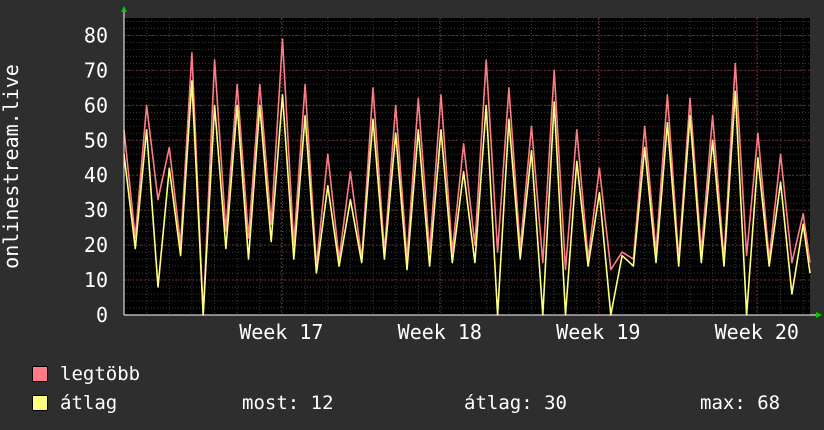  Describe the element at coordinates (819, 315) in the screenshot. I see `x-axis-arrow` at that location.